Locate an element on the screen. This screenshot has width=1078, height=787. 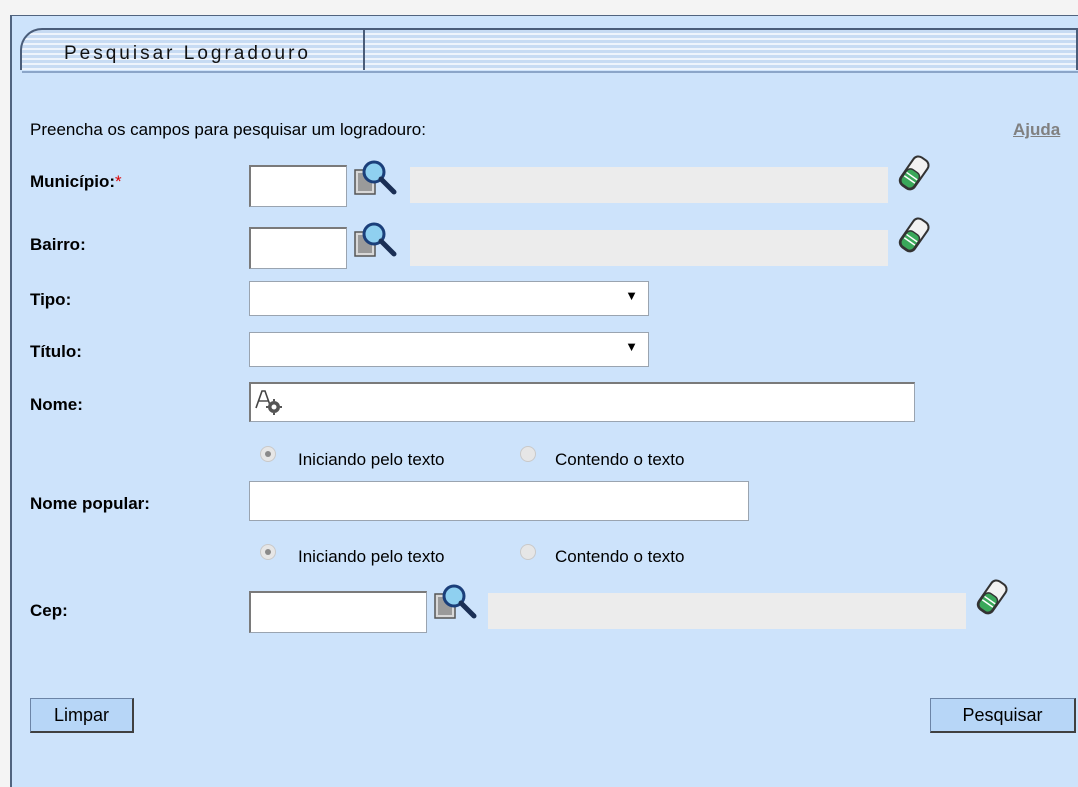
municipio-label: Município:* is located at coordinates (76, 182).